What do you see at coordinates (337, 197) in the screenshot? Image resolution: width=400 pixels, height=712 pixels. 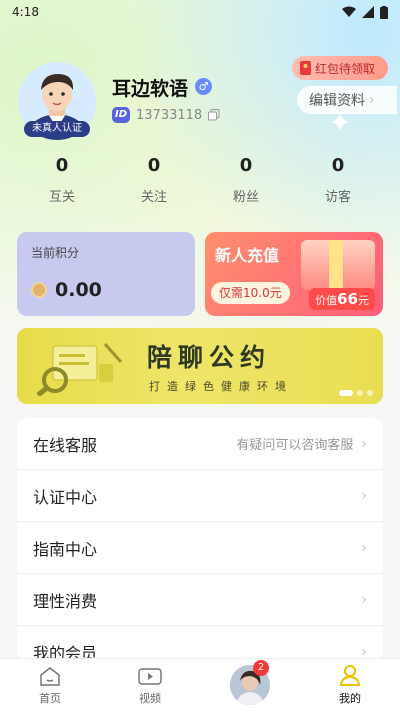 I see `stat-label: 访客` at bounding box center [337, 197].